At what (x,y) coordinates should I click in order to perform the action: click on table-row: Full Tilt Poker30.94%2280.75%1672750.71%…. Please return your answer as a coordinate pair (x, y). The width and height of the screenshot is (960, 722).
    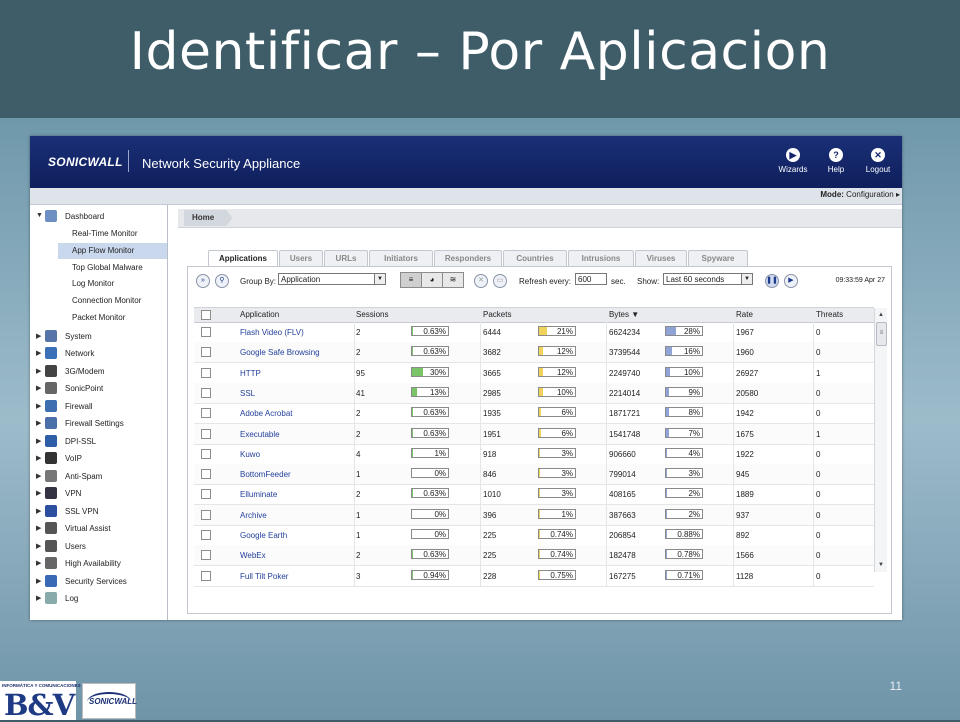
    Looking at the image, I should click on (534, 576).